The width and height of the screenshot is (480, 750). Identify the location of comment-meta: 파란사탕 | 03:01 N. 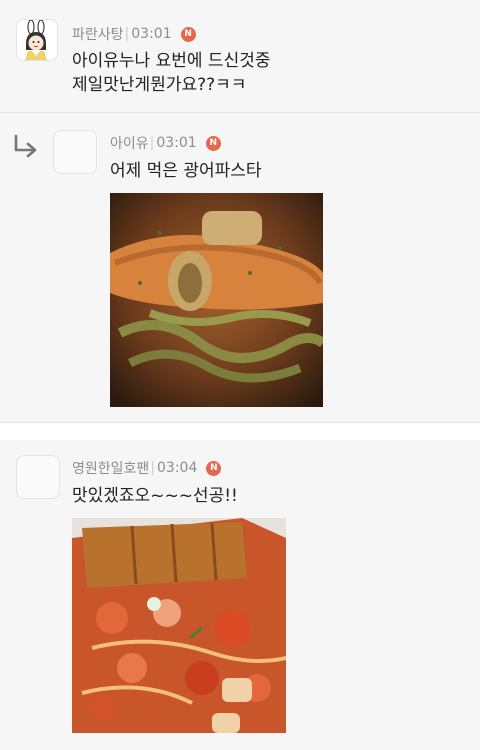
(134, 34).